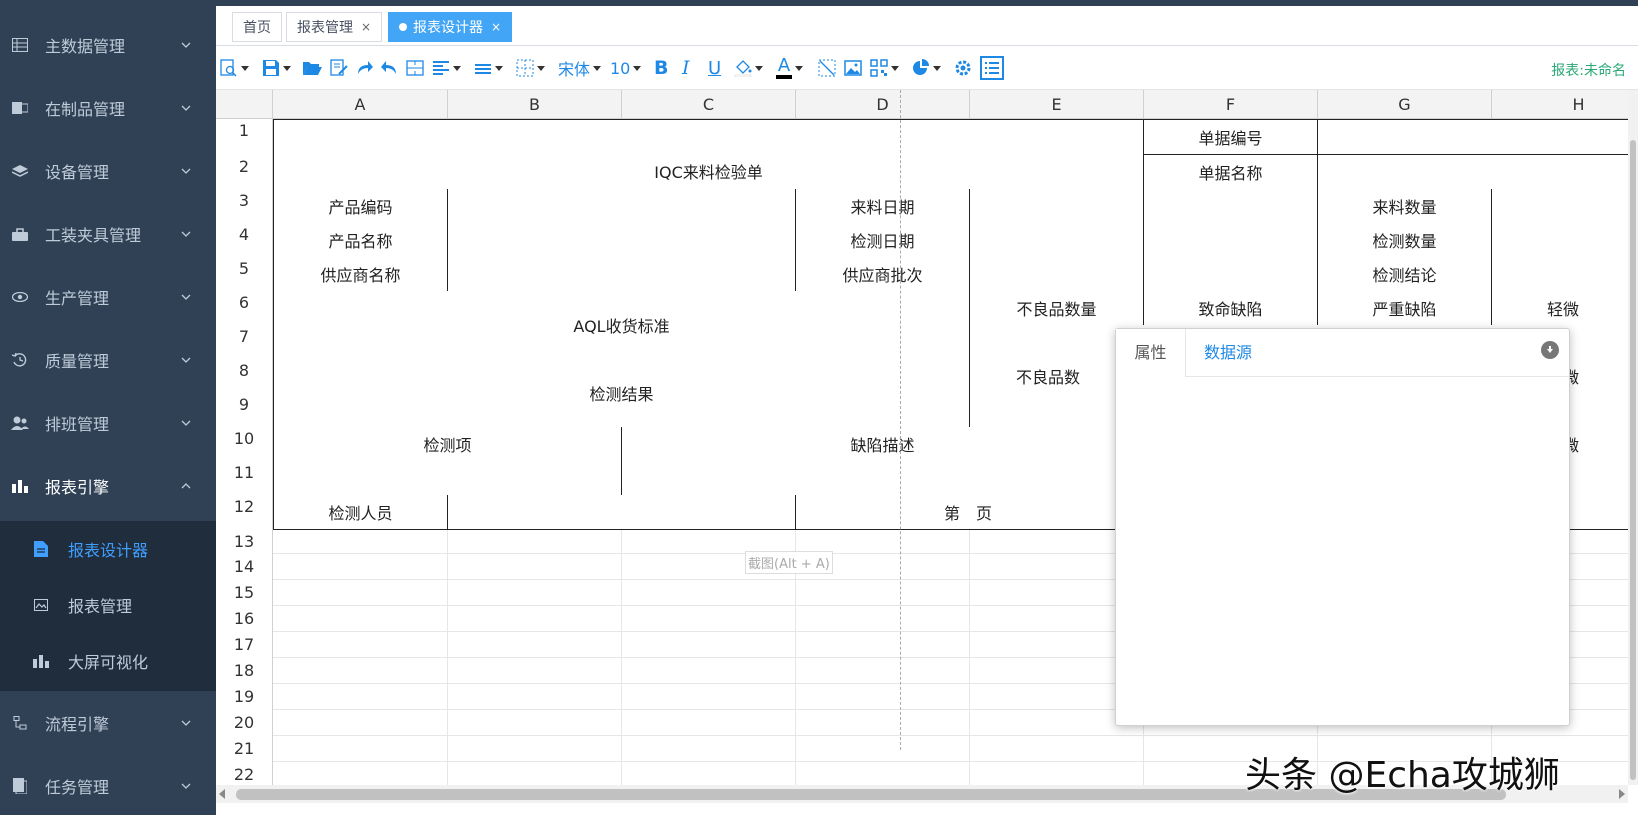  Describe the element at coordinates (108, 107) in the screenshot. I see `sidebar-item-wip: 在制品管理` at that location.